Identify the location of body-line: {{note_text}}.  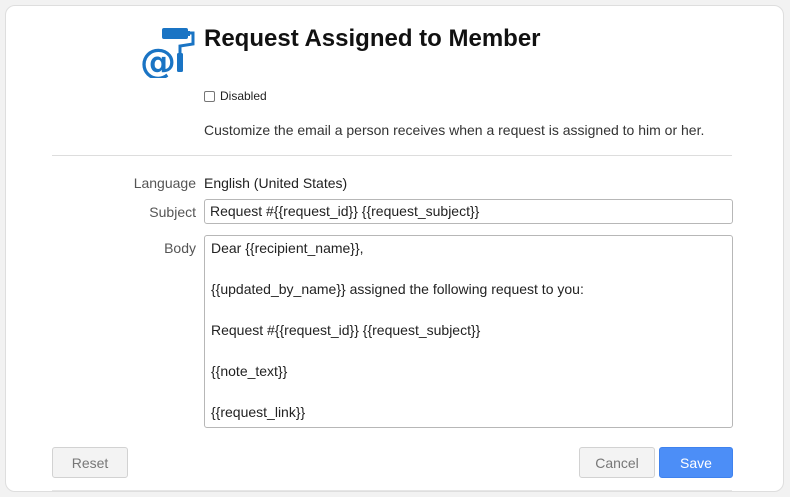
(249, 371).